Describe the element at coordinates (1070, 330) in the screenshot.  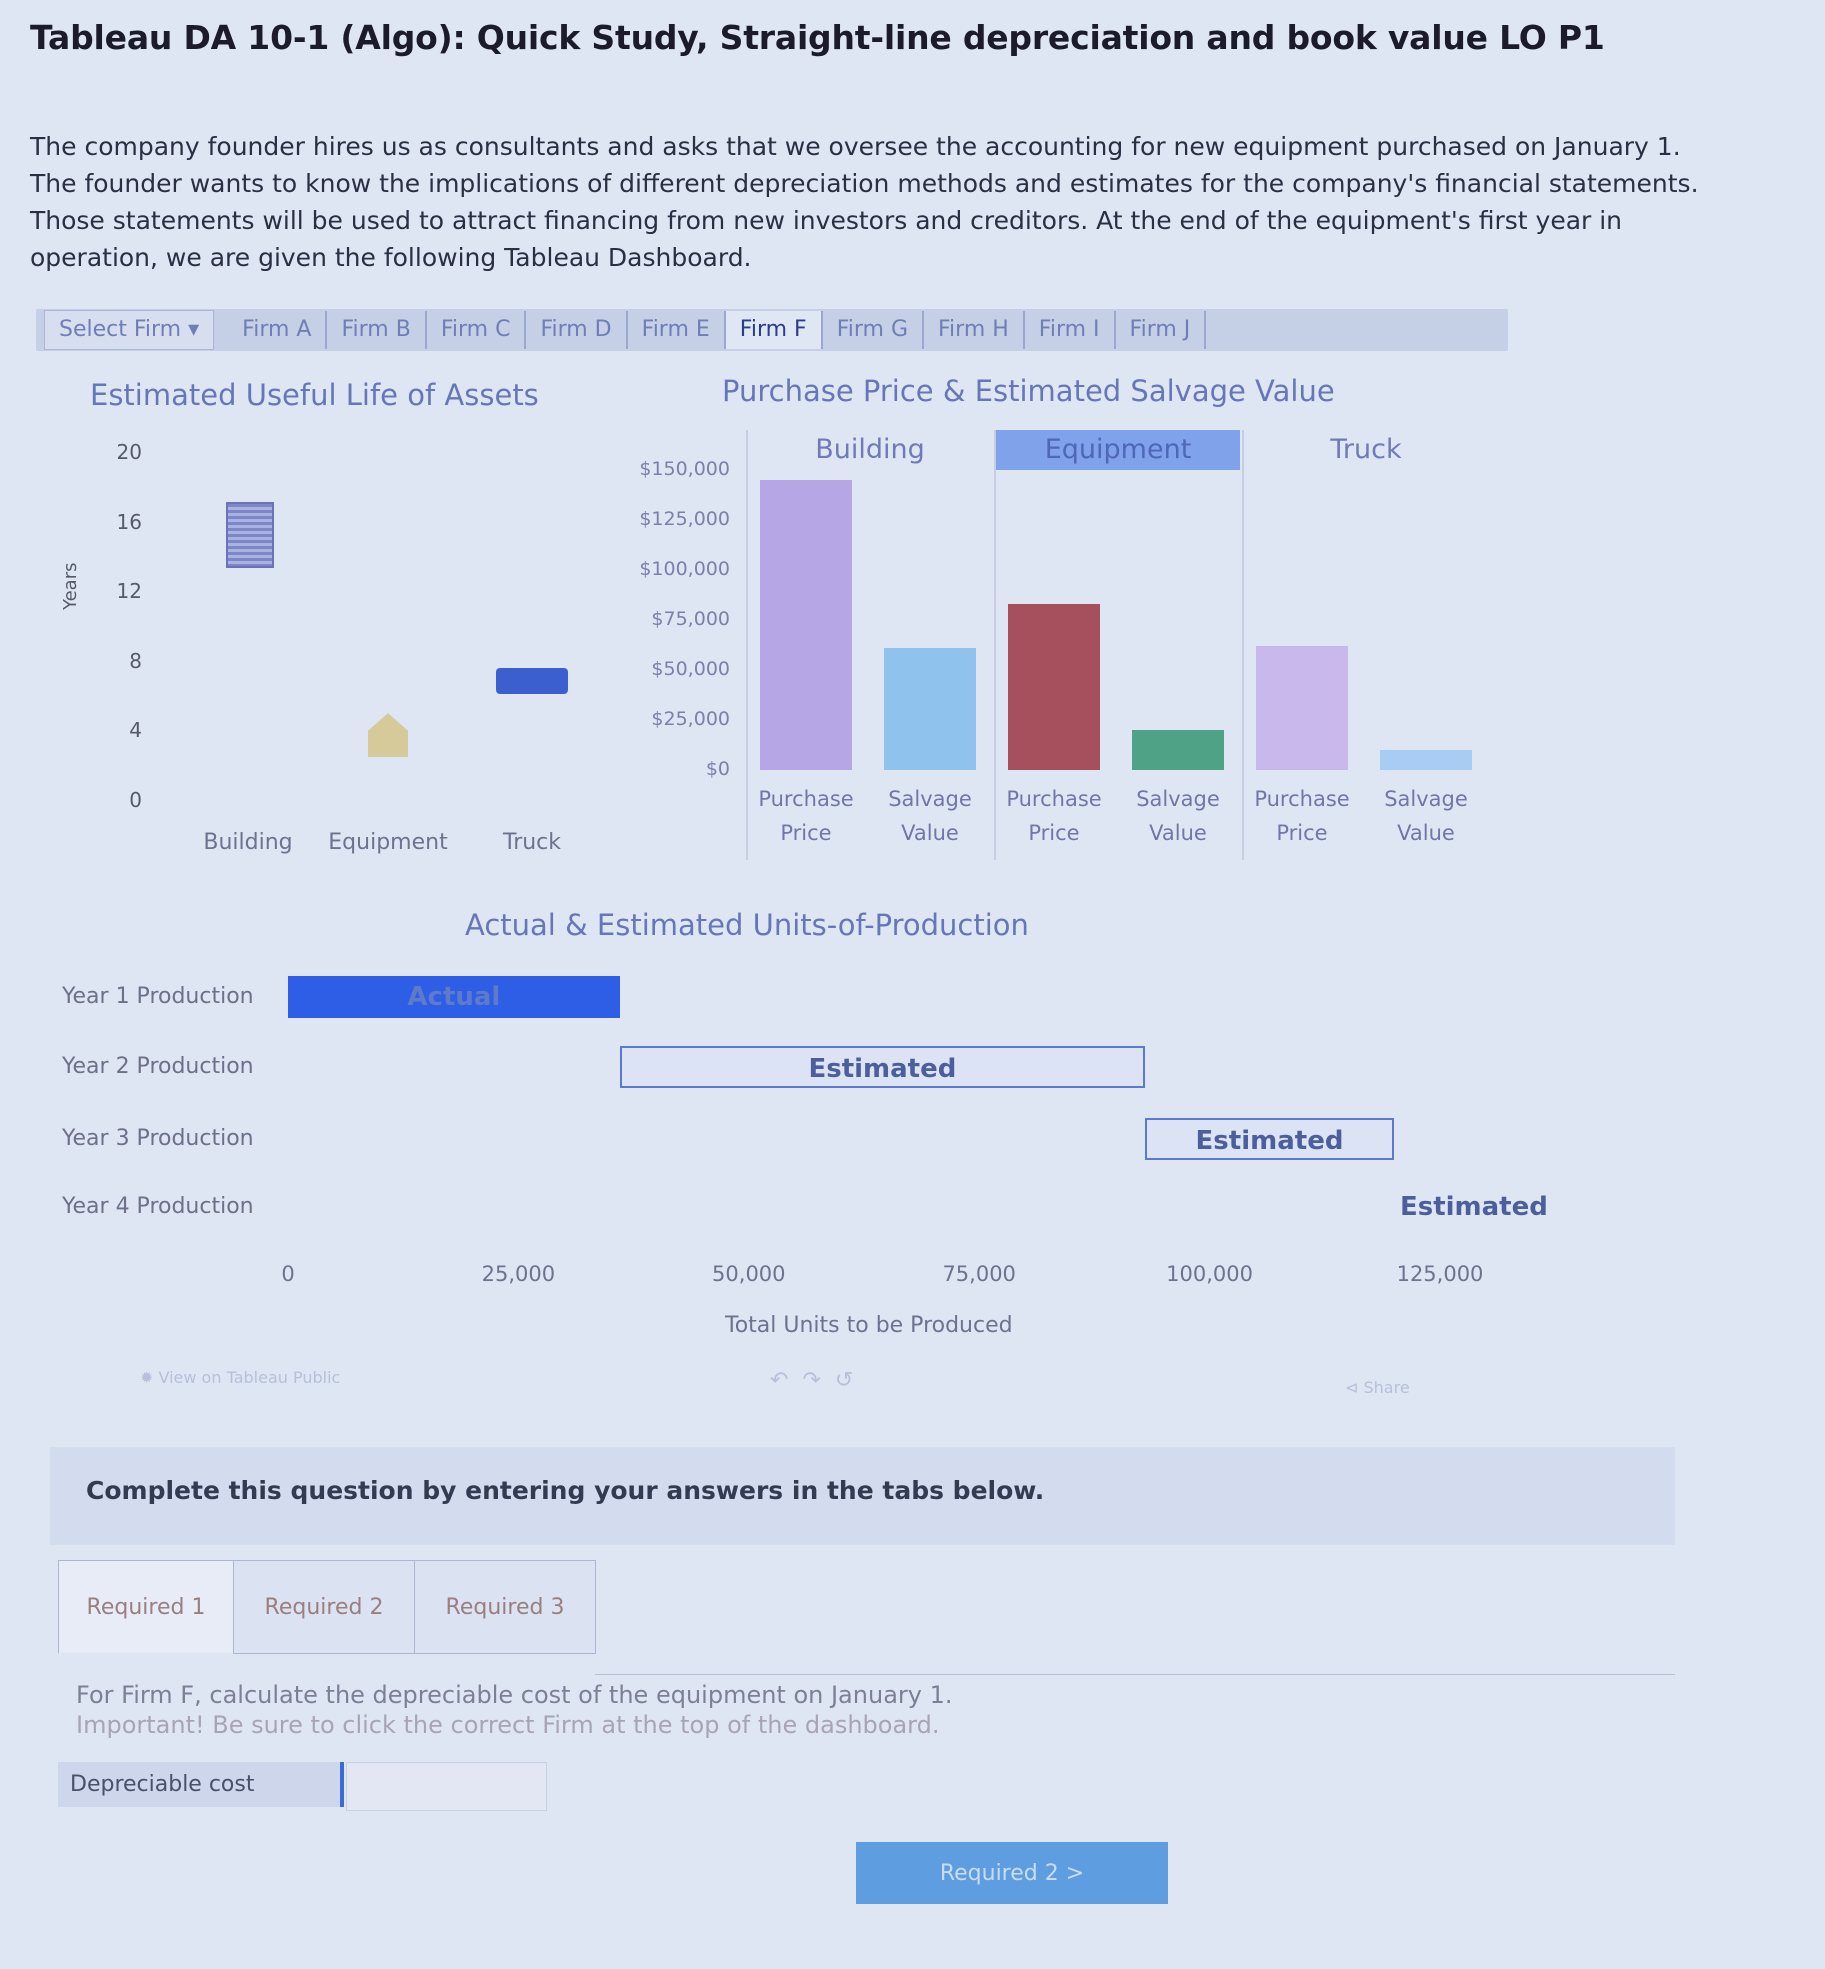
I see `firm-tab-i: Firm I` at that location.